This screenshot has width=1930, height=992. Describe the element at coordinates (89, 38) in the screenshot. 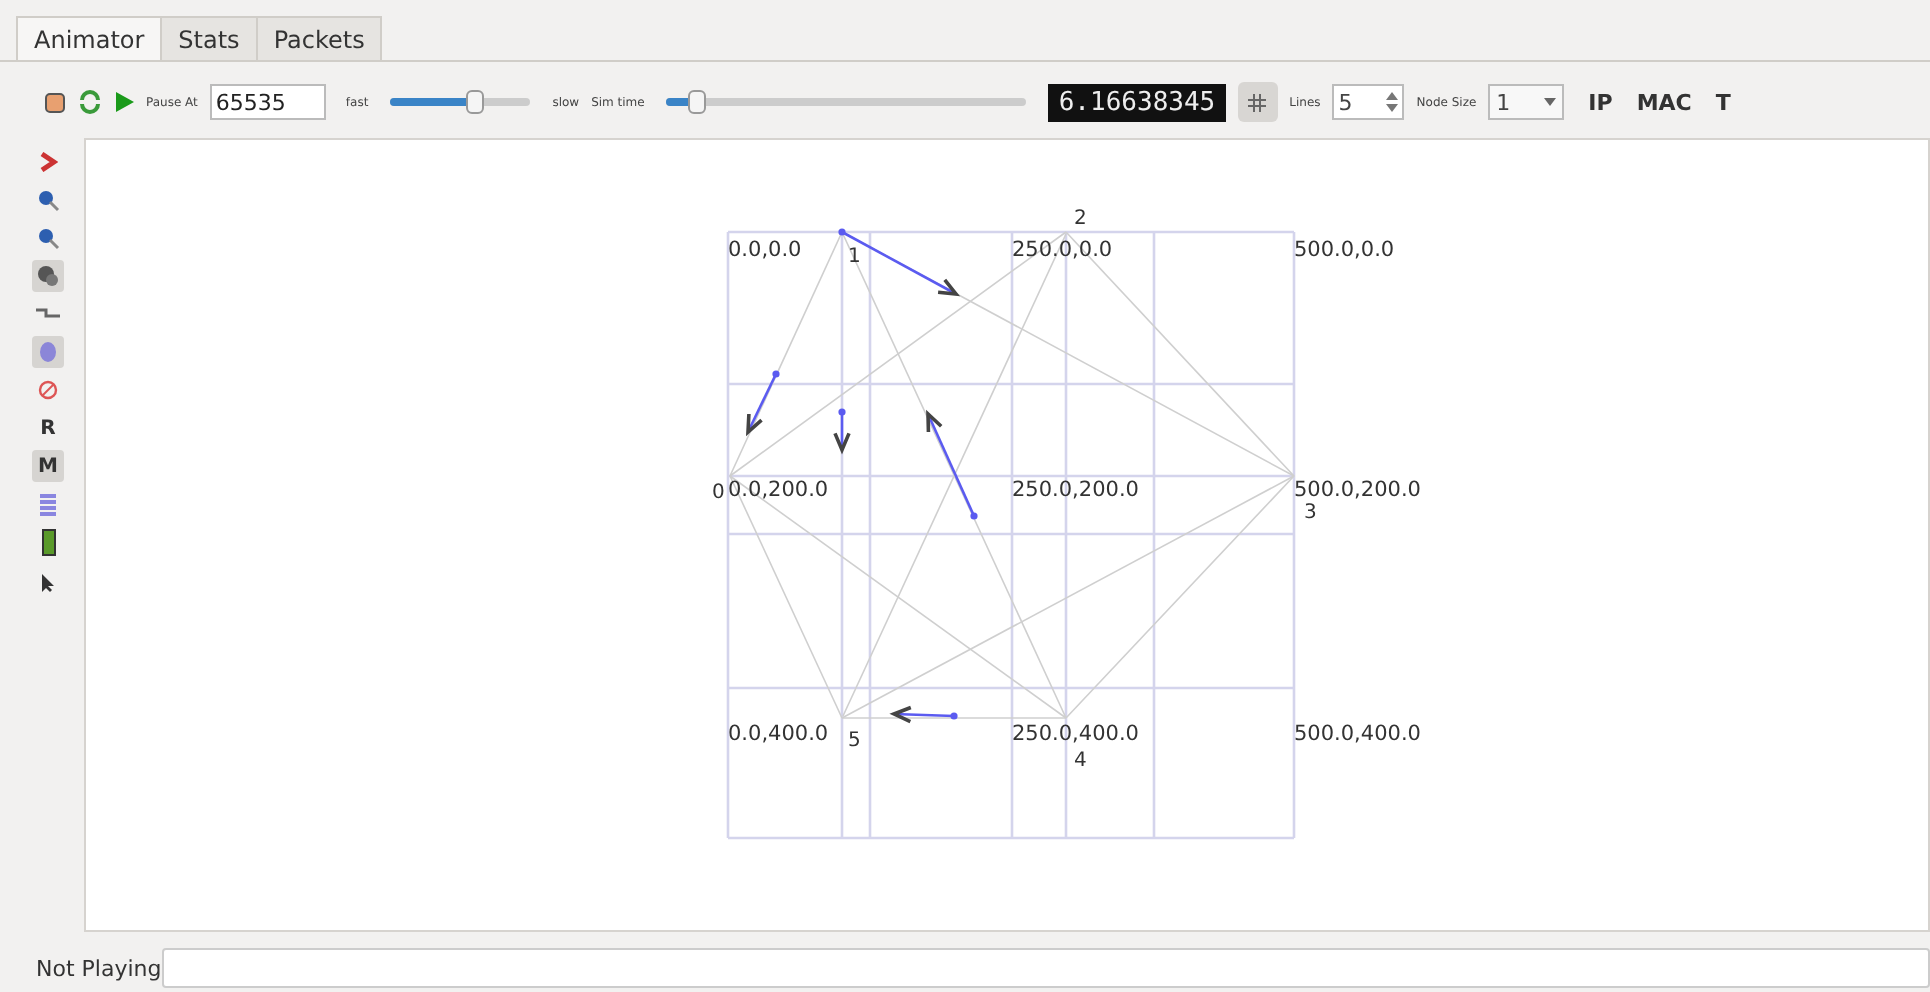

I see `tab: Animator` at that location.